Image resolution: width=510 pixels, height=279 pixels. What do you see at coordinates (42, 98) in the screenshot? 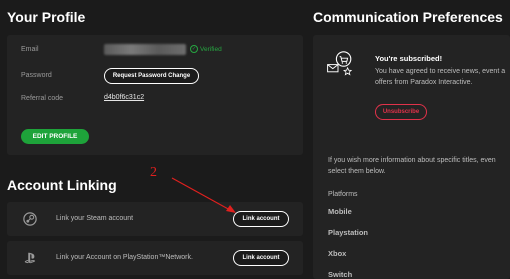
I see `referral-label: Referral code` at bounding box center [42, 98].